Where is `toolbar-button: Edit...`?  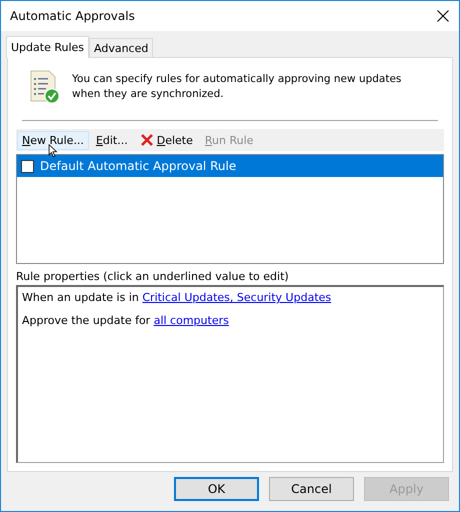
toolbar-button: Edit... is located at coordinates (111, 140).